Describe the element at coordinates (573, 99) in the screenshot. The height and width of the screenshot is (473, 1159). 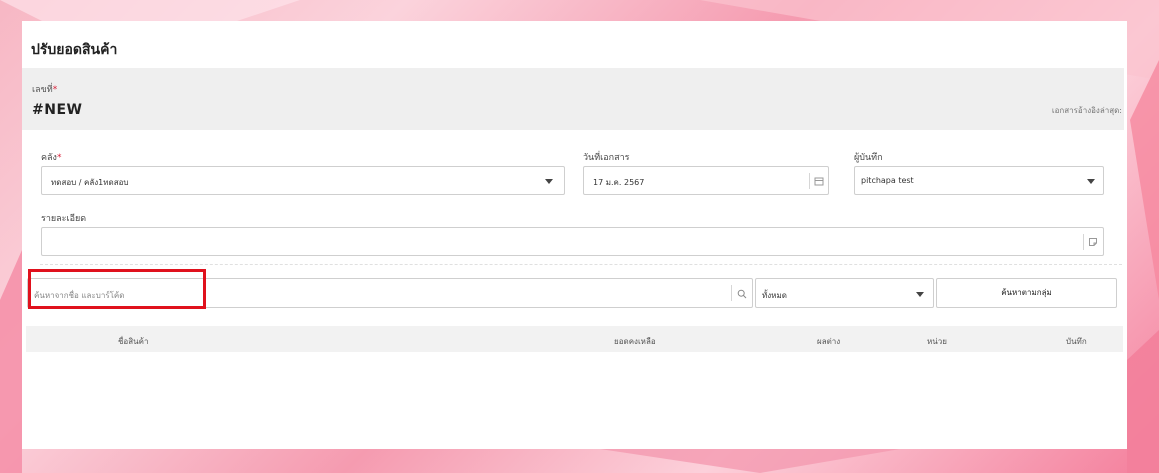
I see `document-header-band: เลขที่* #NEW เอกสารอ้างอิงล่าสุด:` at that location.